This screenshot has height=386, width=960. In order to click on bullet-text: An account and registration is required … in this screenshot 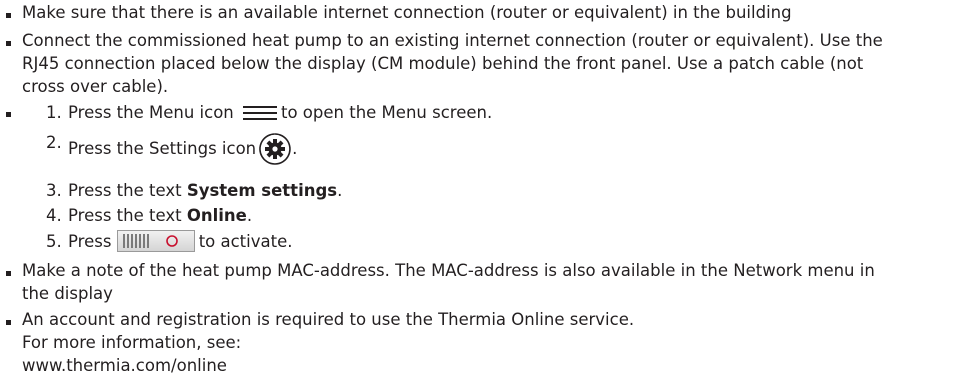, I will do `click(328, 319)`.